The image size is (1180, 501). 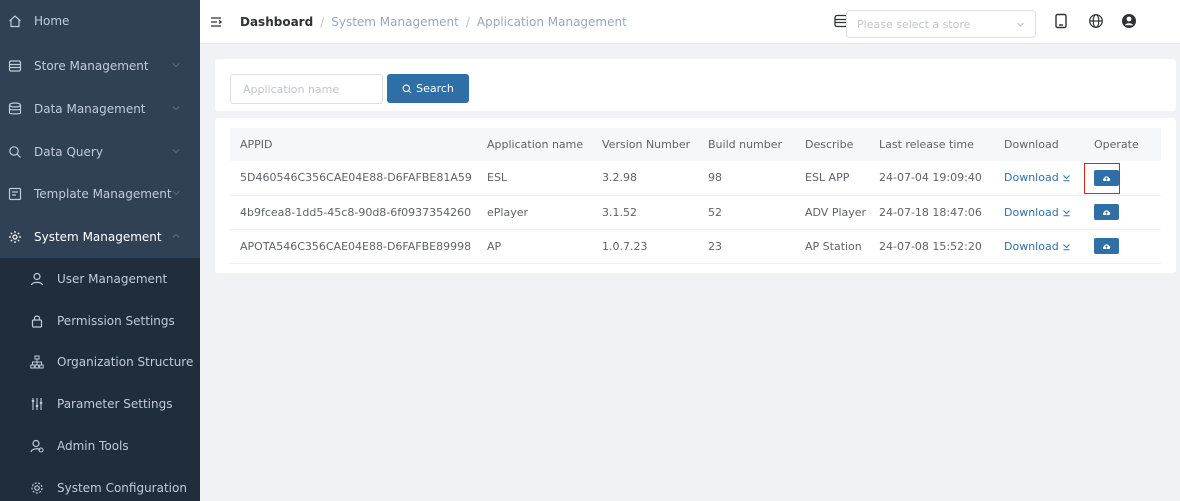 What do you see at coordinates (827, 178) in the screenshot?
I see `cell-describe: ESL APP` at bounding box center [827, 178].